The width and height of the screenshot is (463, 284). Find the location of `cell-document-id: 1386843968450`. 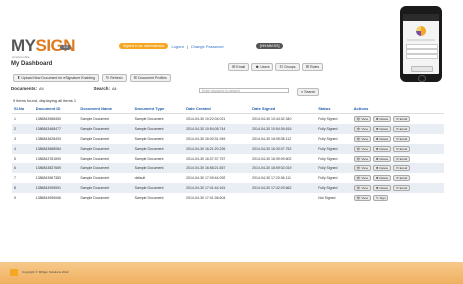

cell-document-id: 1386843968450 is located at coordinates (48, 118).